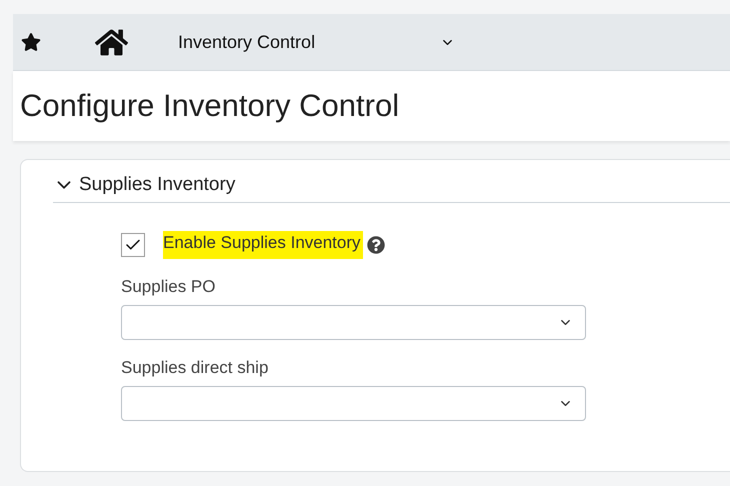  I want to click on page-title: Configure Inventory Control, so click(210, 106).